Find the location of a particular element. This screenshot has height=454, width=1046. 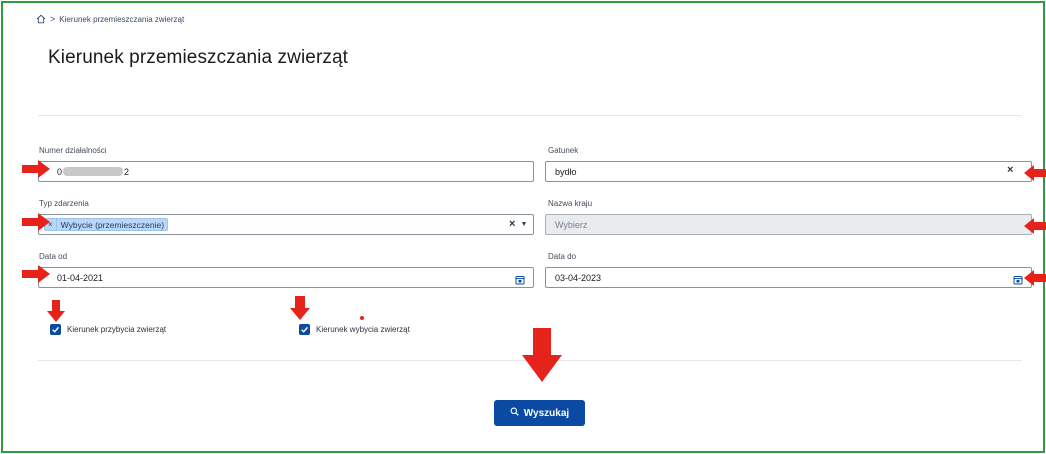

gatunek-controls: × is located at coordinates (1010, 170).